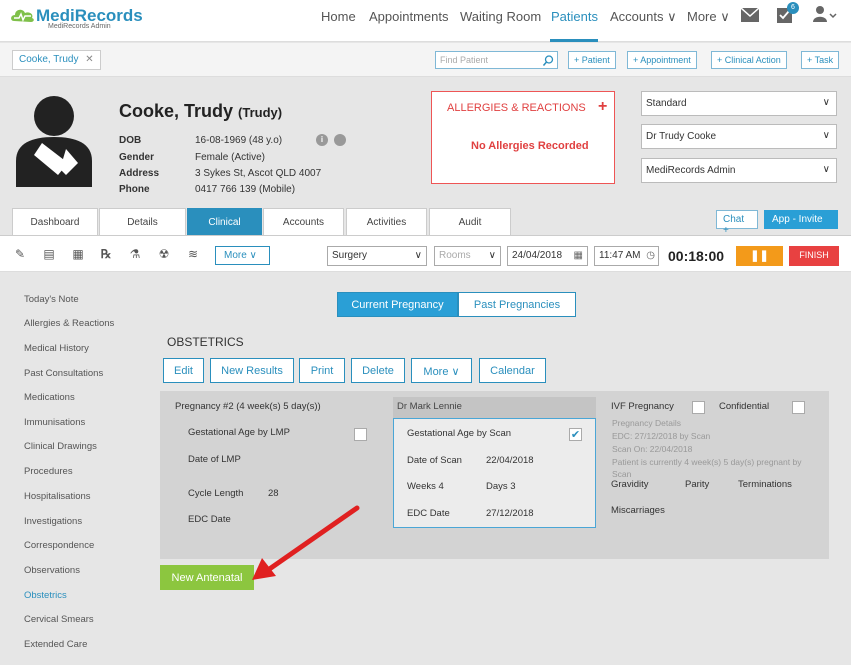 This screenshot has width=851, height=665. I want to click on edc-date-label: EDC Date, so click(209, 519).